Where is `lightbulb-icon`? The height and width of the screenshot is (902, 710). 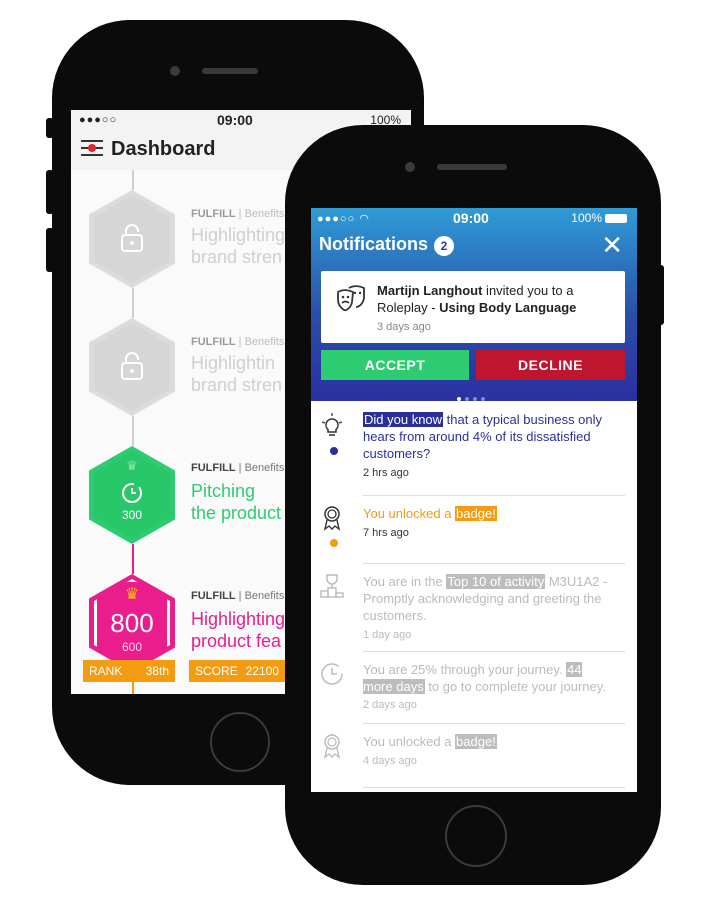
lightbulb-icon is located at coordinates (332, 424).